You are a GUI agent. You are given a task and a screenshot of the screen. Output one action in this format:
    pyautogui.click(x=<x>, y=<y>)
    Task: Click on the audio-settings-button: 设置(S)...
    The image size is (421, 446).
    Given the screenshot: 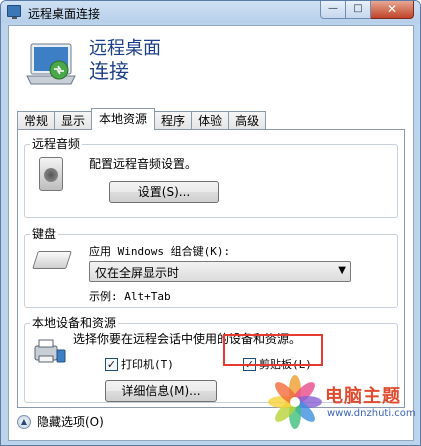 What is the action you would take?
    pyautogui.click(x=164, y=192)
    